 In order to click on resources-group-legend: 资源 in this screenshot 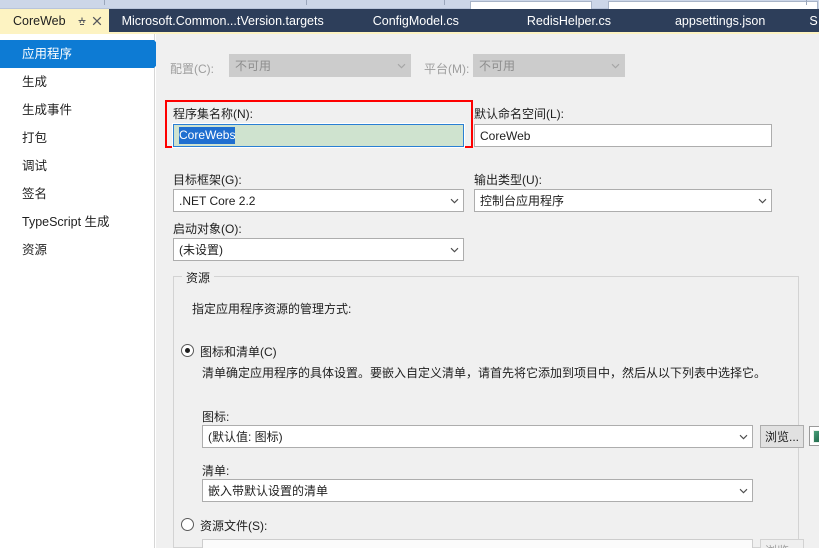, I will do `click(198, 277)`.